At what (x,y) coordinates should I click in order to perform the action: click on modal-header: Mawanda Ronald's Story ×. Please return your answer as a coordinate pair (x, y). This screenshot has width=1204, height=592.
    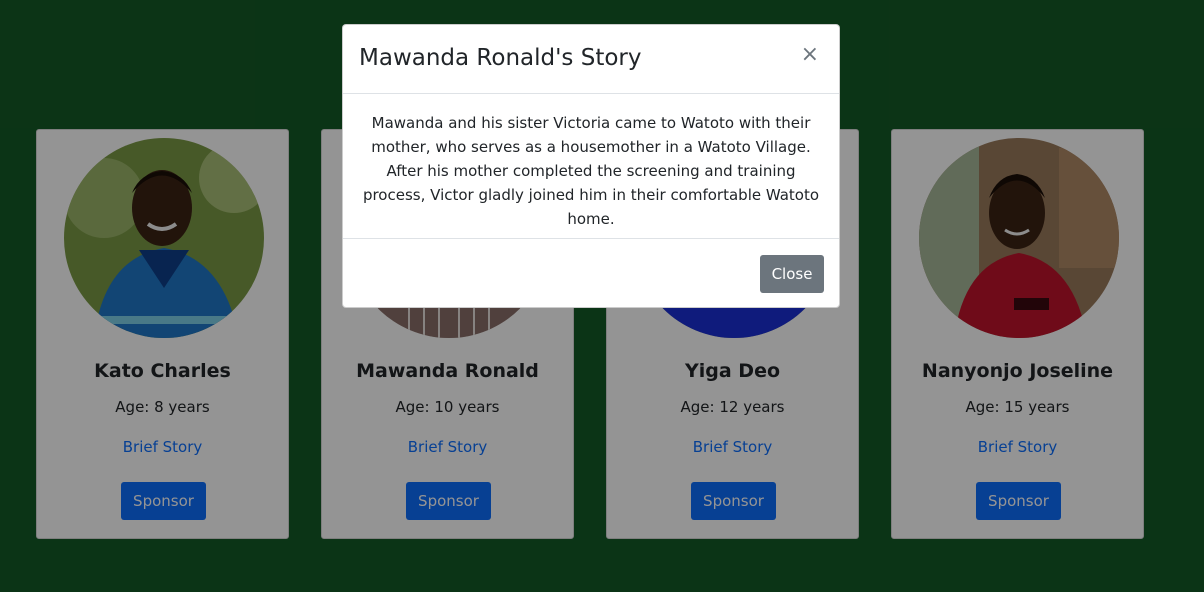
    Looking at the image, I should click on (591, 59).